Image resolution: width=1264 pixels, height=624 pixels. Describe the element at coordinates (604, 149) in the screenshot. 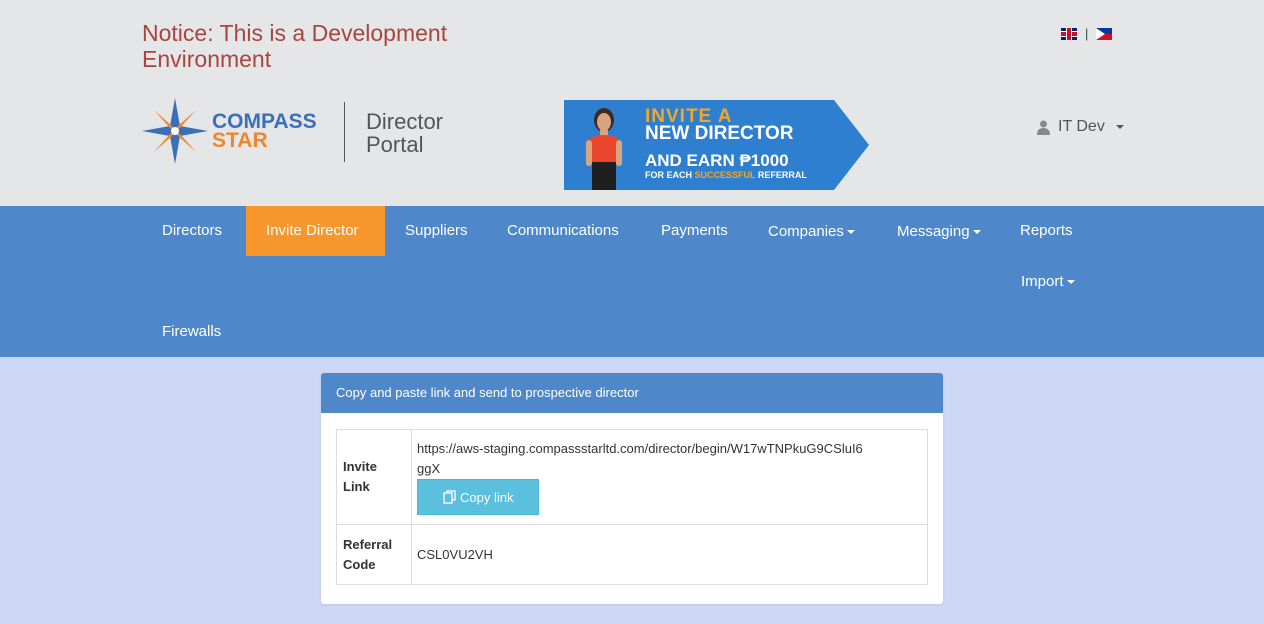

I see `person-image-icon` at that location.